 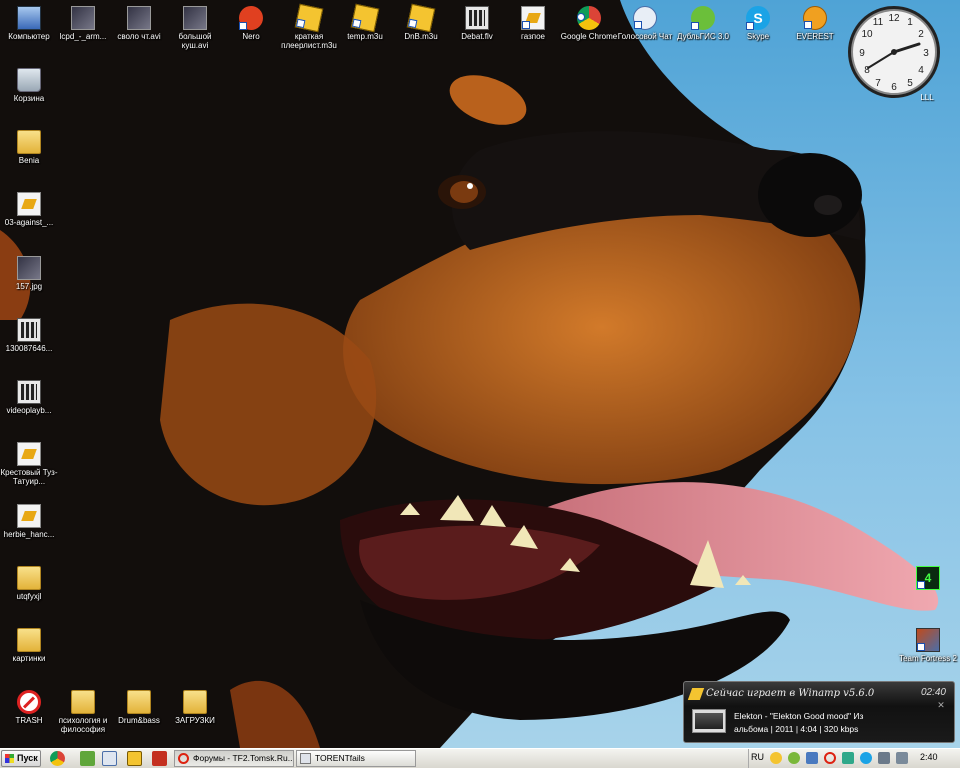 I want to click on desktop-icon-label: EVEREST, so click(x=815, y=36).